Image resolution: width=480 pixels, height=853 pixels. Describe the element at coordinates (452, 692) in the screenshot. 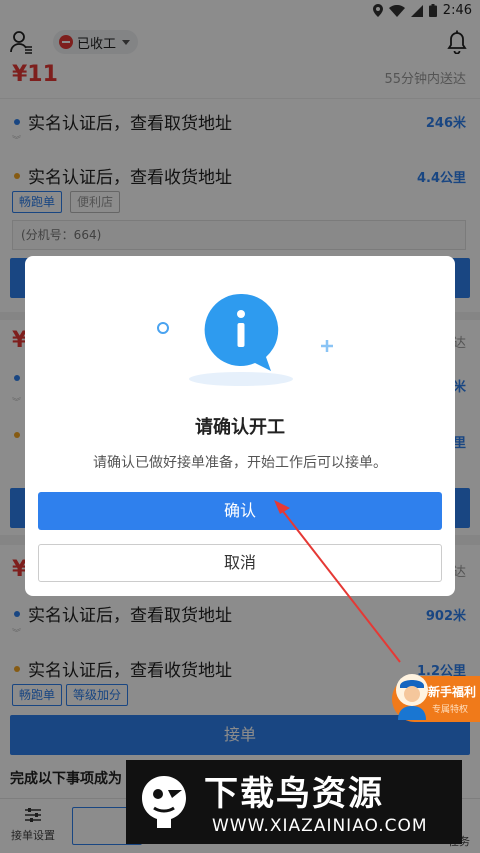

I see `promo-title: 新手福利` at that location.